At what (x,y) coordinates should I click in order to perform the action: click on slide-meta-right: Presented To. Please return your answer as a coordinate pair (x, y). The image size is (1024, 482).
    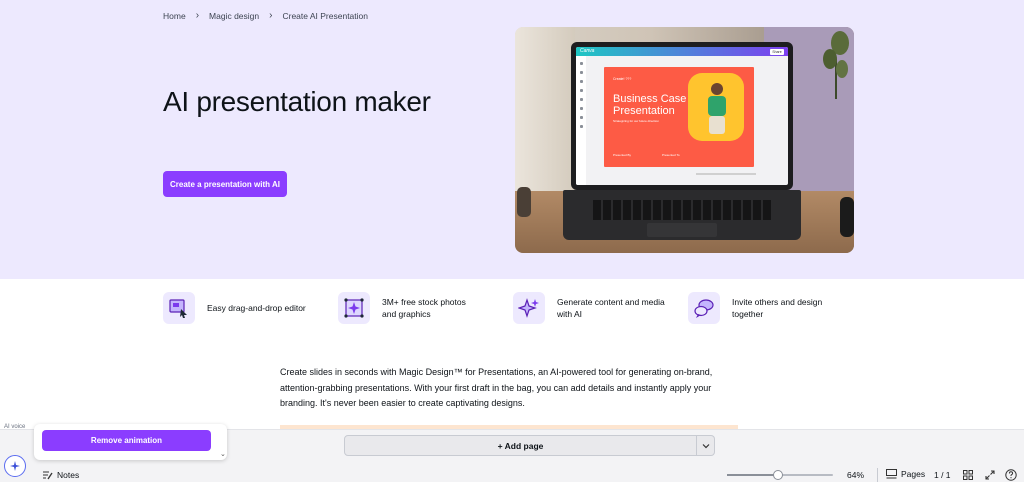
    Looking at the image, I should click on (671, 155).